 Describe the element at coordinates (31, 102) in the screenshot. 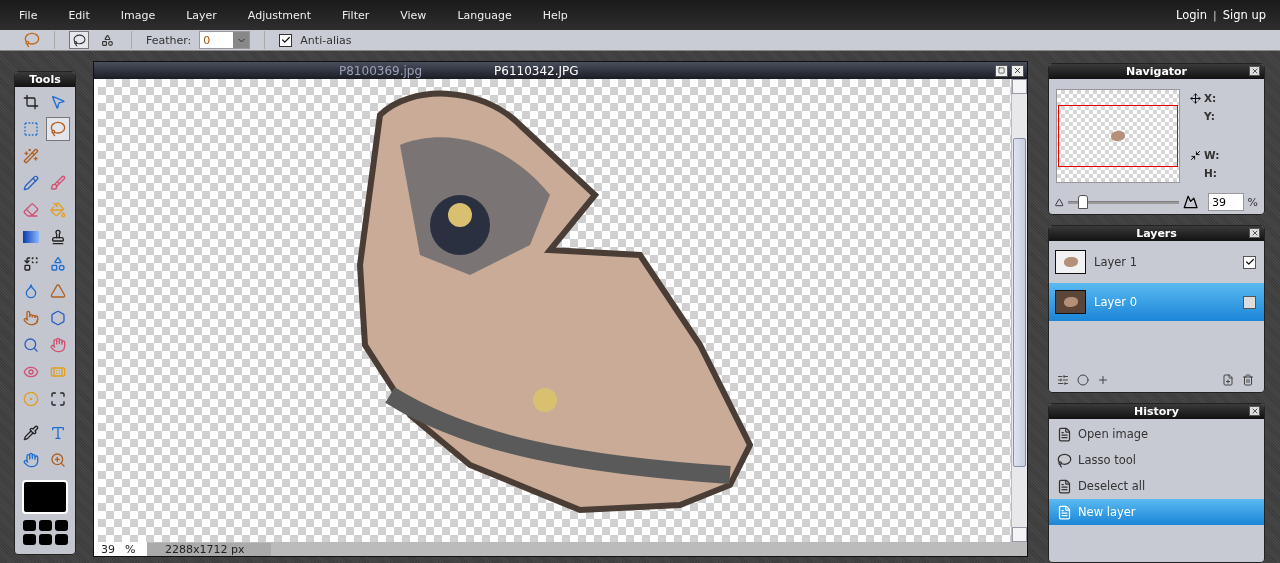

I see `crop-icon` at that location.